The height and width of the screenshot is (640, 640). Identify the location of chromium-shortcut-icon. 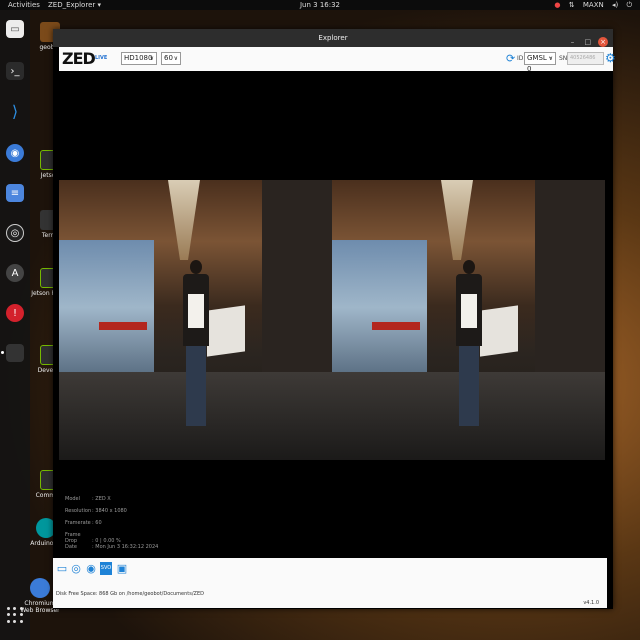
(40, 588).